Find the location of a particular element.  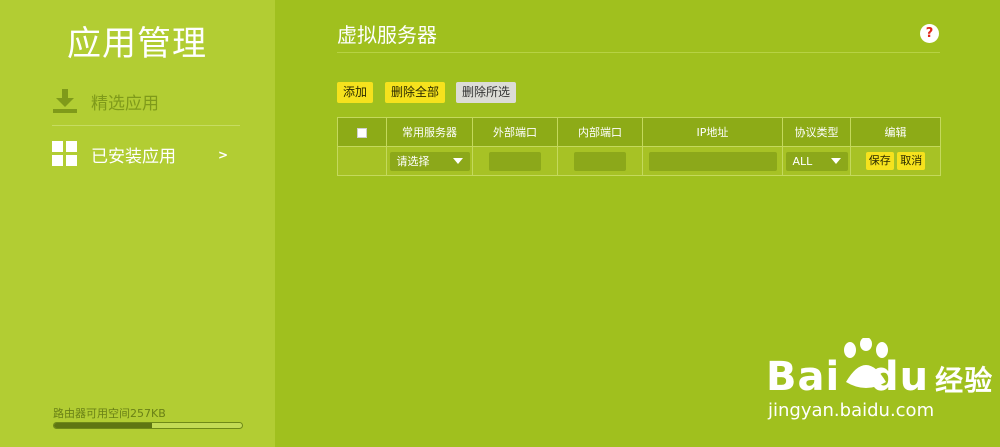

table-header-row: 常用服务器 外部端口 内部端口 IP地址 协议类型 编辑 is located at coordinates (639, 132).